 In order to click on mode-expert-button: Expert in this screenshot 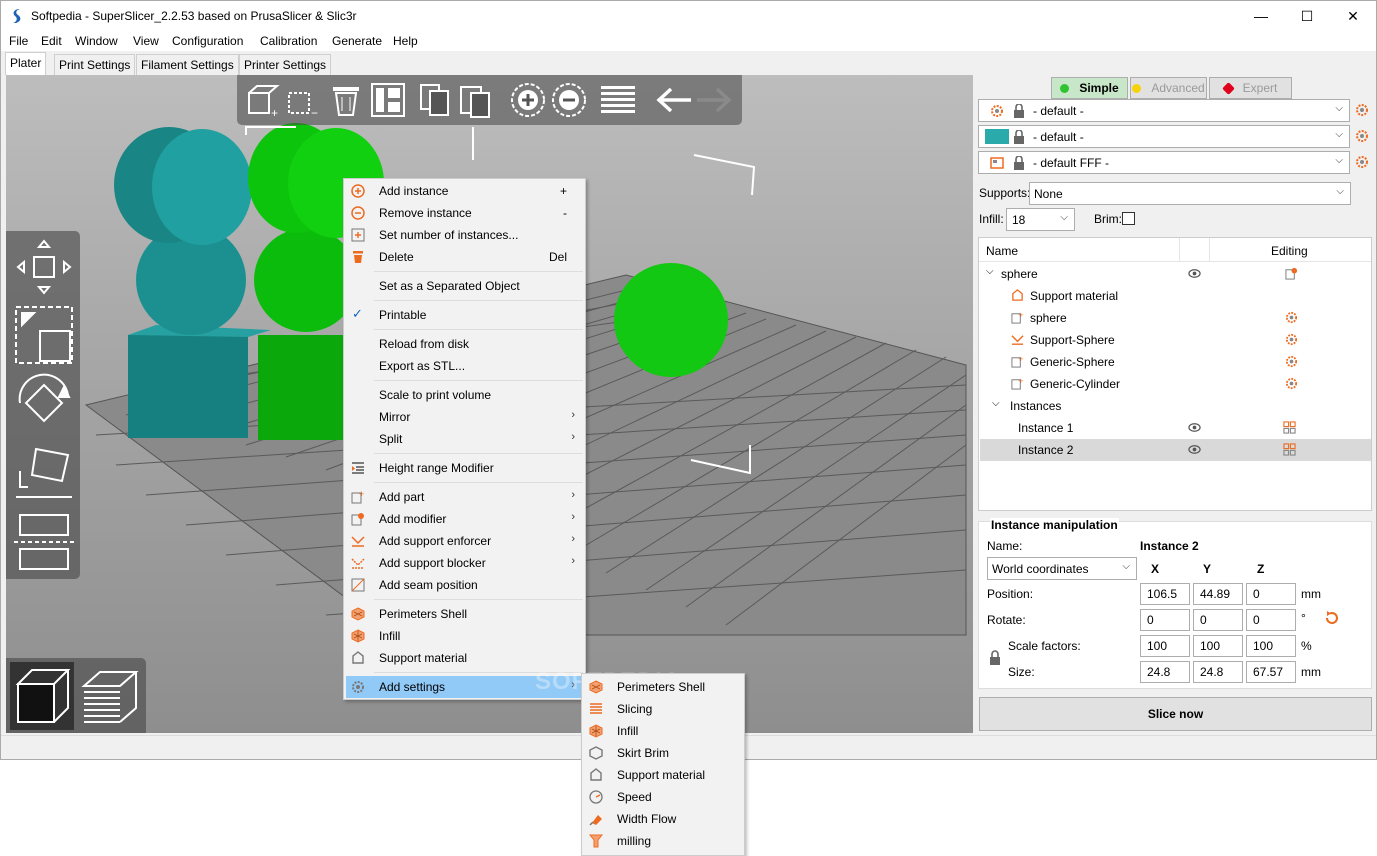, I will do `click(1250, 88)`.